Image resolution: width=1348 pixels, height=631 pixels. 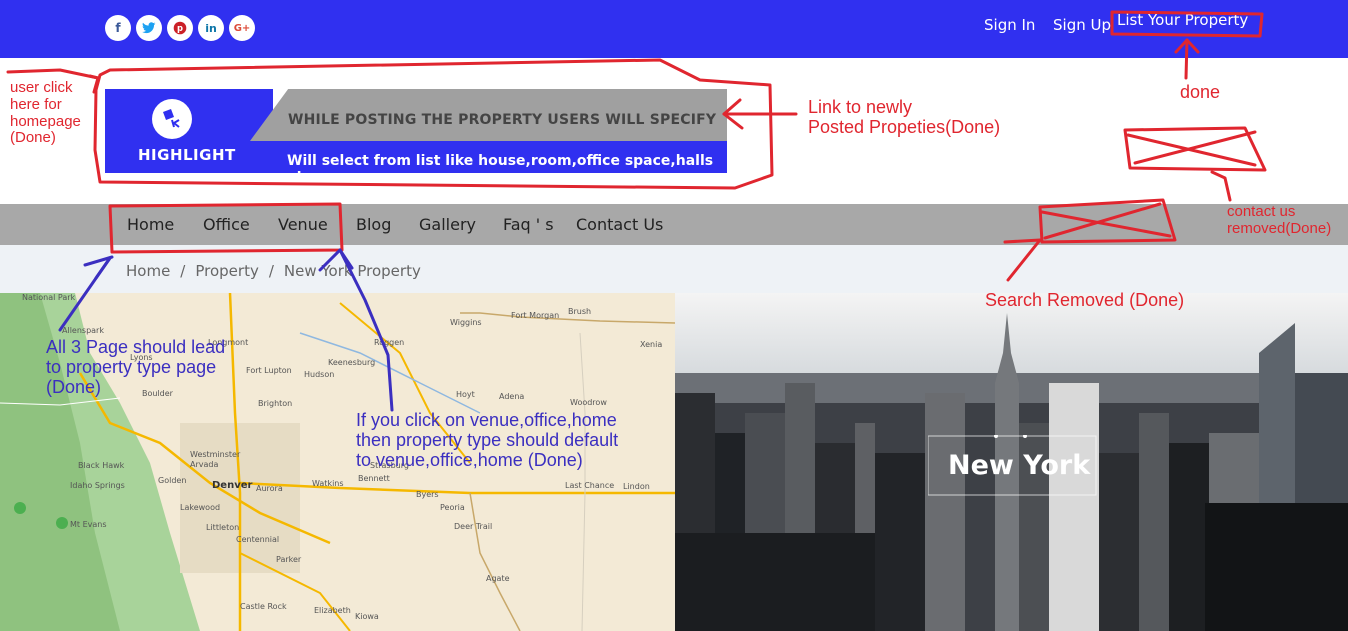 What do you see at coordinates (332, 610) in the screenshot?
I see `map-label: Elizabeth` at bounding box center [332, 610].